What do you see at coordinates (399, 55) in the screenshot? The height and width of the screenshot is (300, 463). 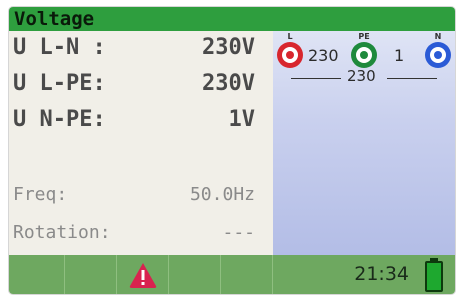 I see `value-pe-n: 1` at bounding box center [399, 55].